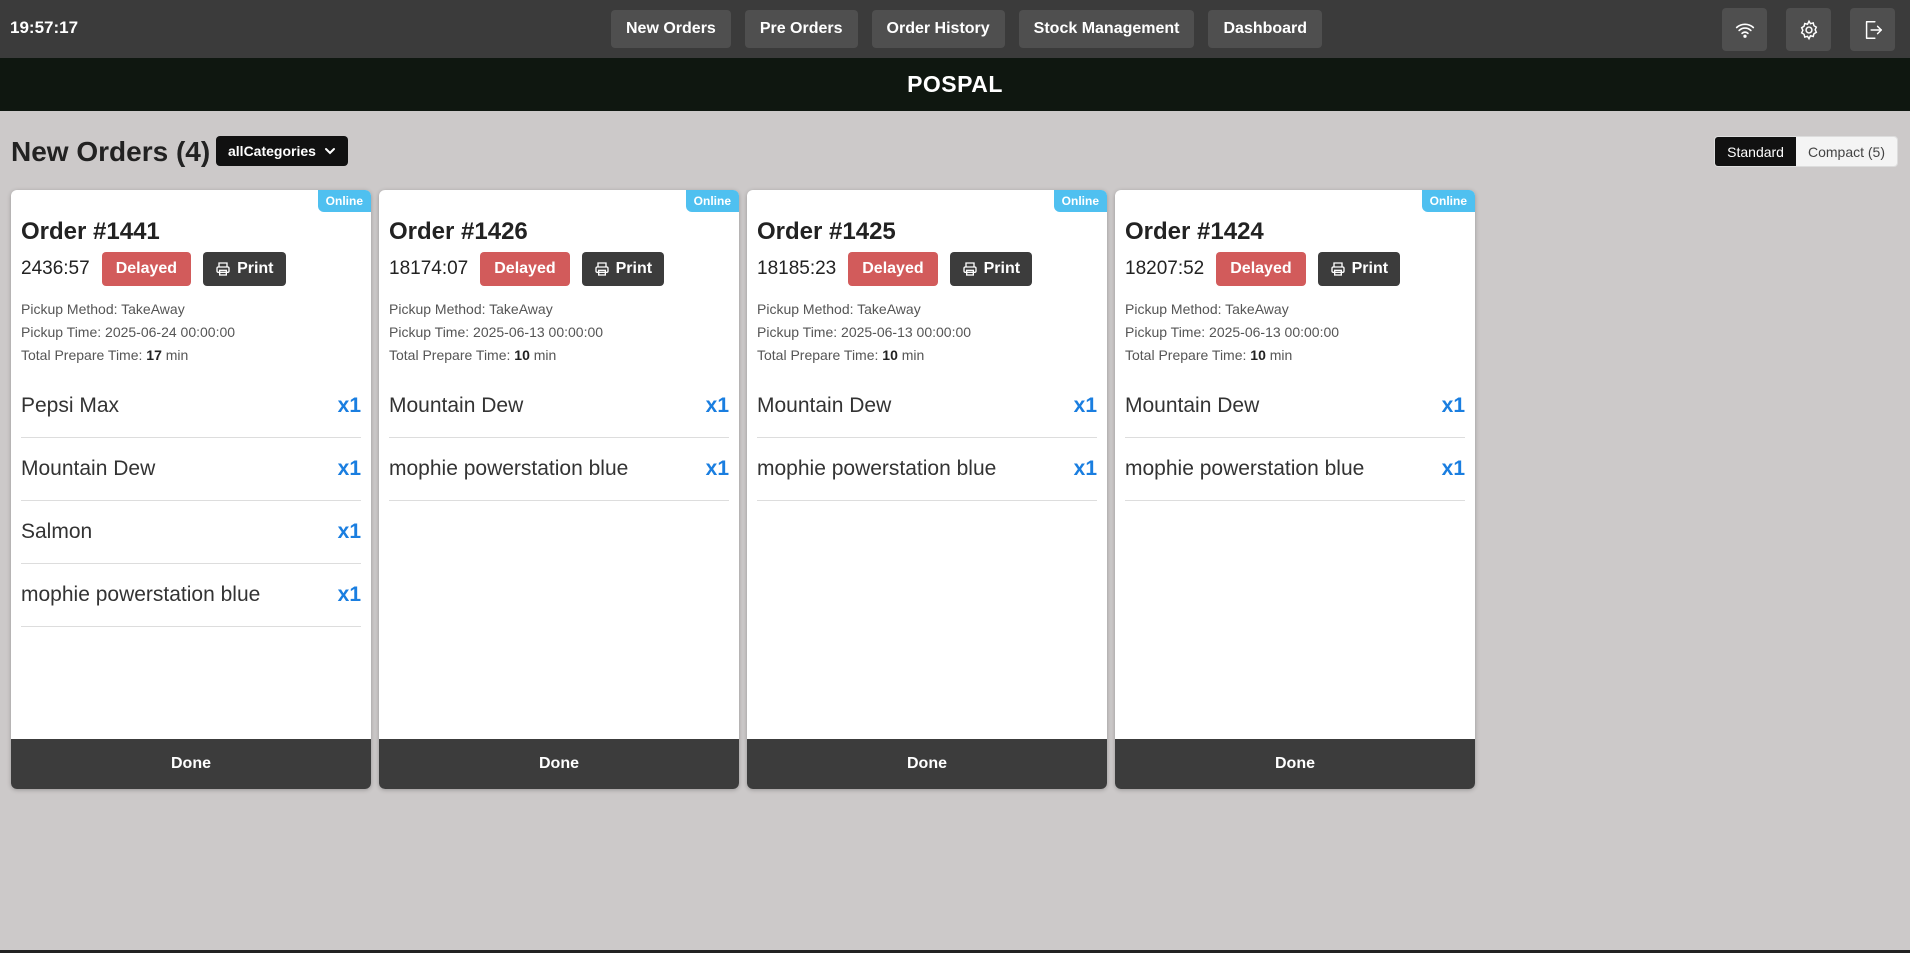 The width and height of the screenshot is (1910, 953). What do you see at coordinates (1265, 29) in the screenshot?
I see `nav-dashboard: Dashboard` at bounding box center [1265, 29].